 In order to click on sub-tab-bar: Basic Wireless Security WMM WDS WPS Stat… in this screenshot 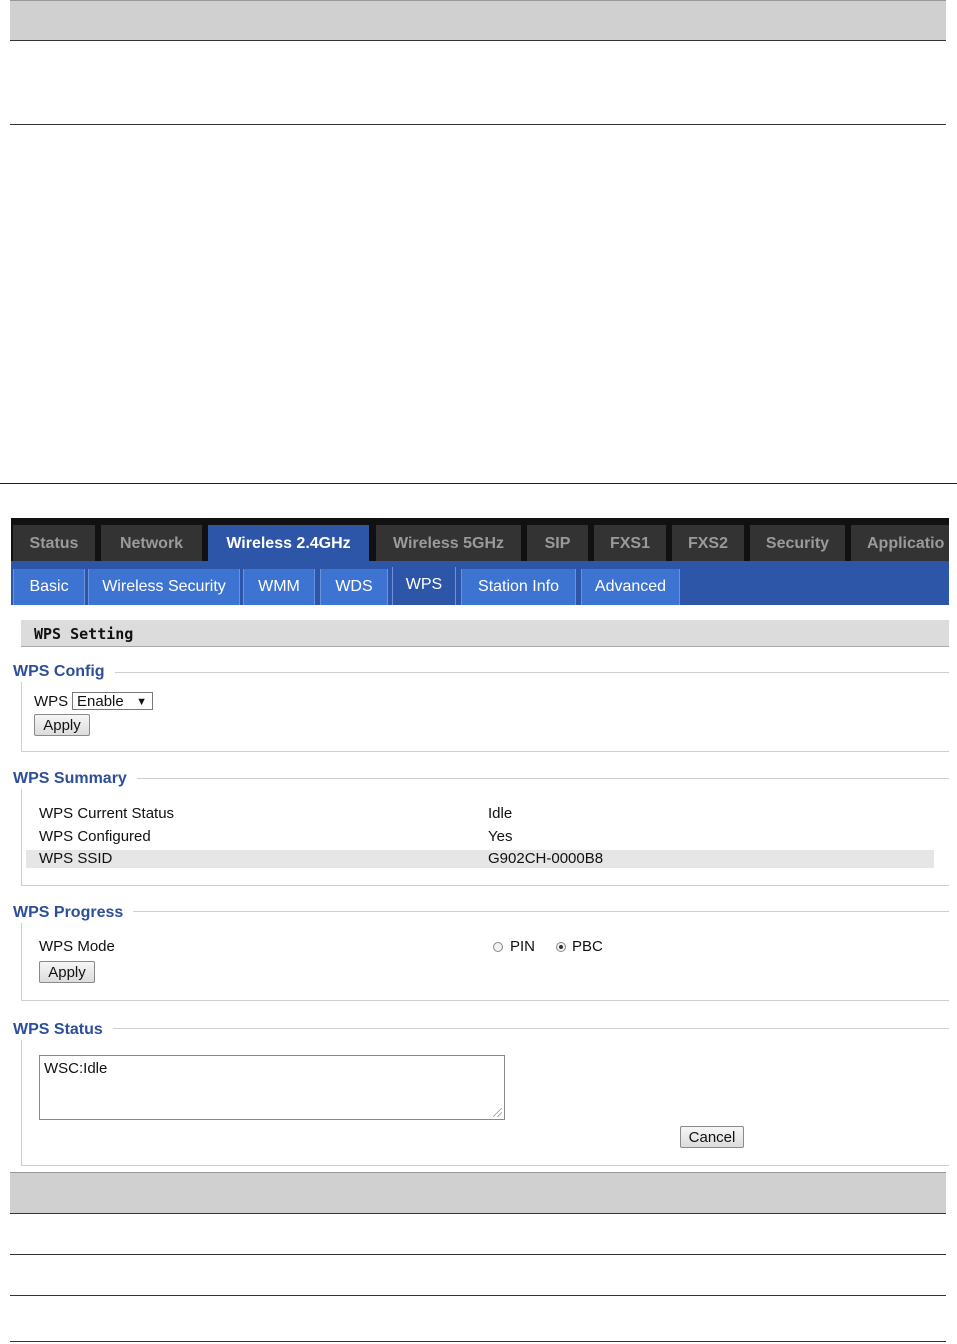, I will do `click(480, 583)`.